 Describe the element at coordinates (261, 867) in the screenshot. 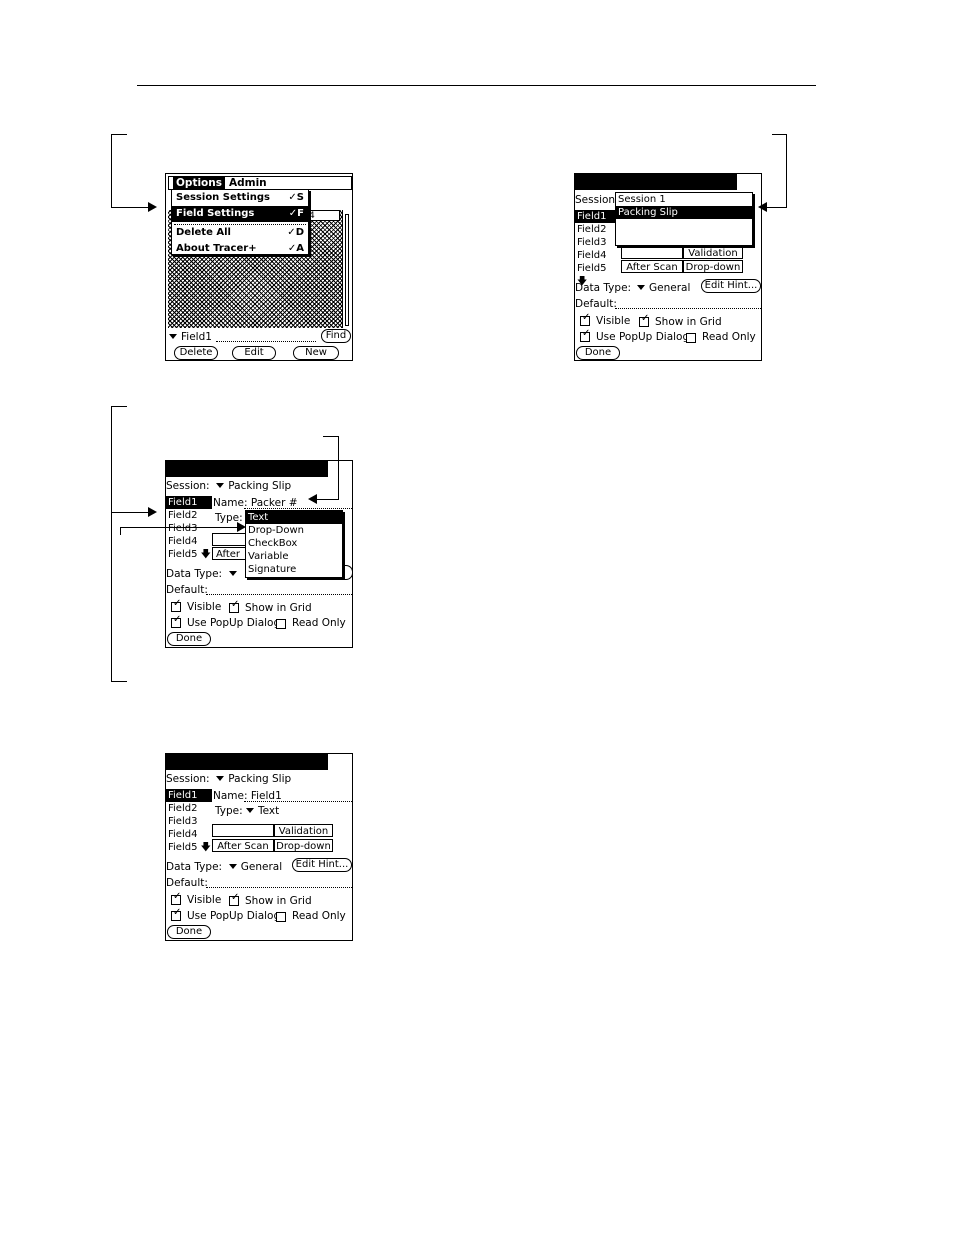

I see `data-type-value: General` at that location.